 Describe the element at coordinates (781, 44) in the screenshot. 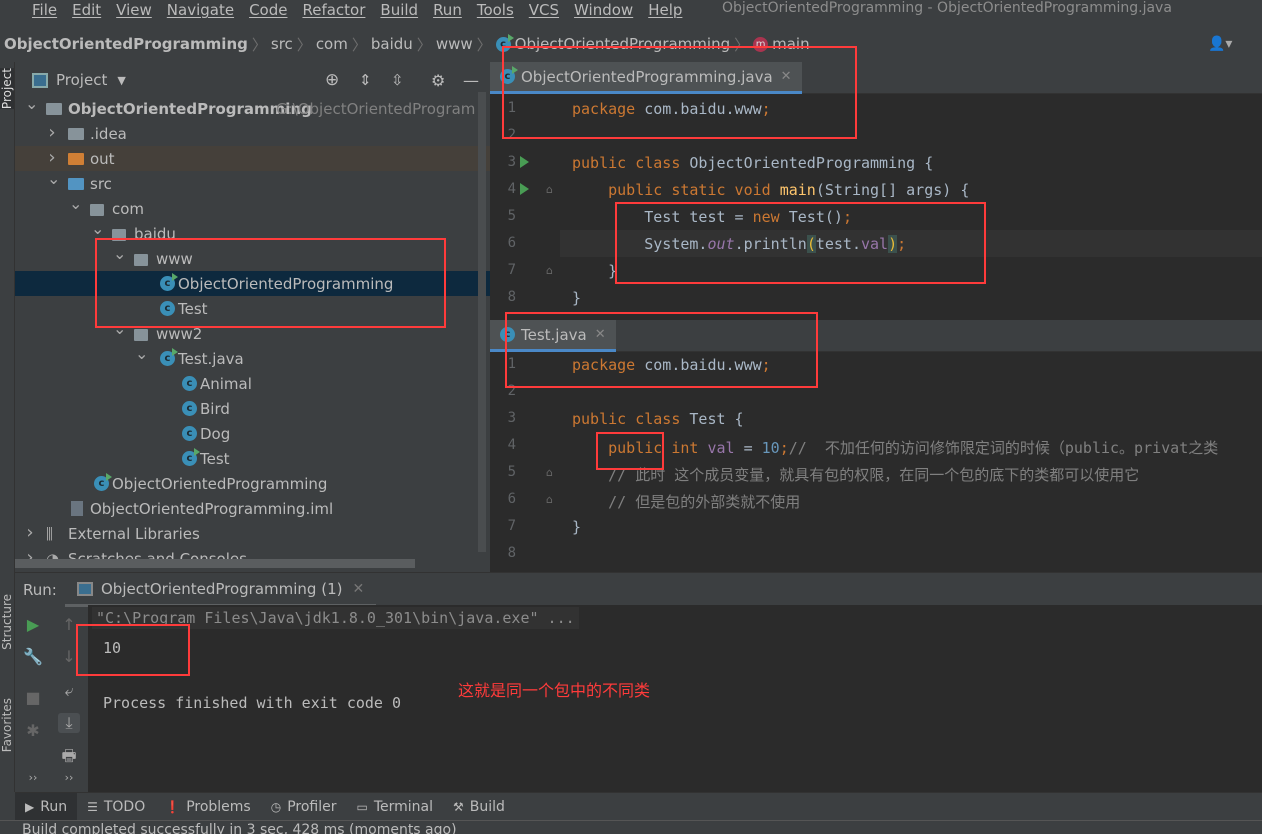

I see `breadcrumb-item: m main` at that location.